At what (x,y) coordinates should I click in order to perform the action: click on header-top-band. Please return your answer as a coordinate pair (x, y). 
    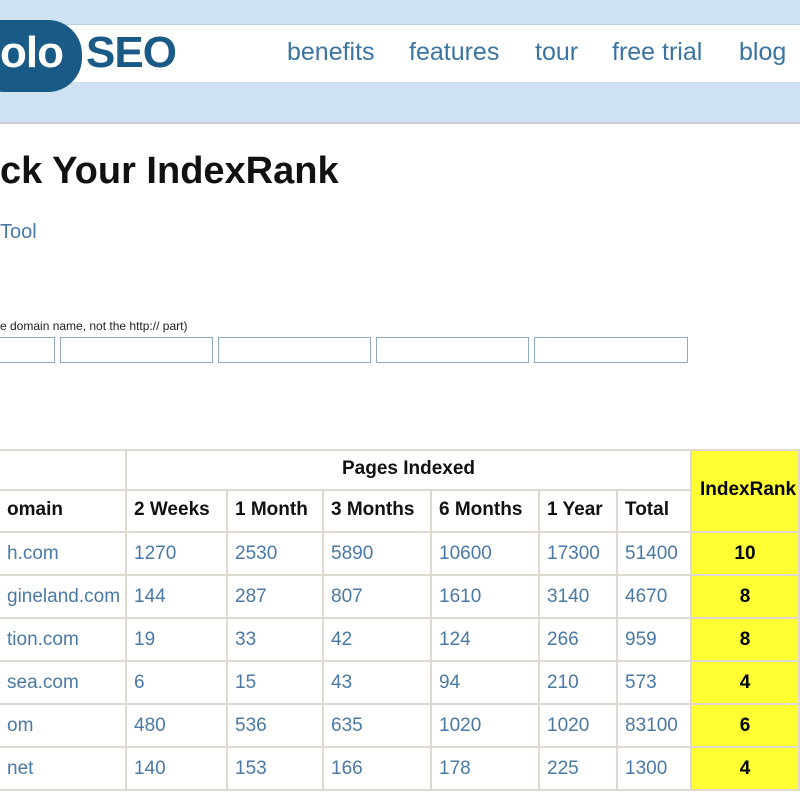
    Looking at the image, I should click on (400, 12).